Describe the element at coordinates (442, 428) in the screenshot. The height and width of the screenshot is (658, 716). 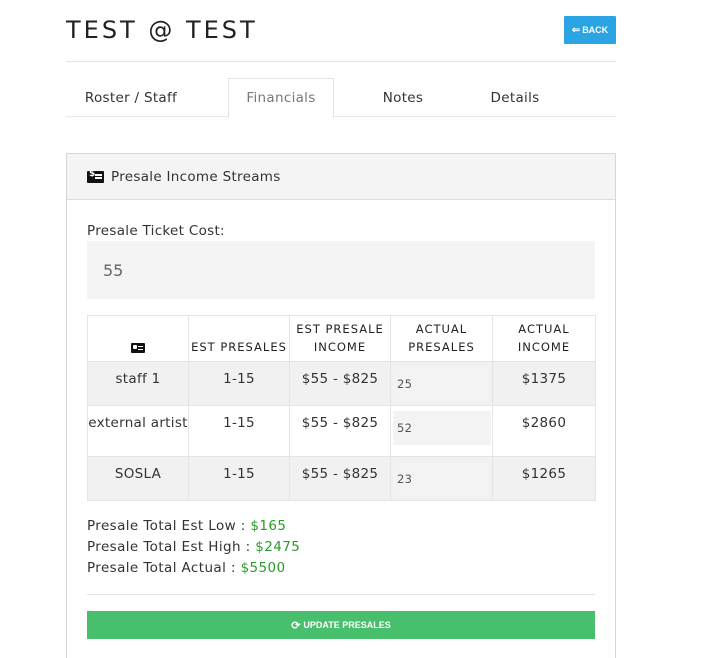
I see `actual-presales-input: 52` at that location.